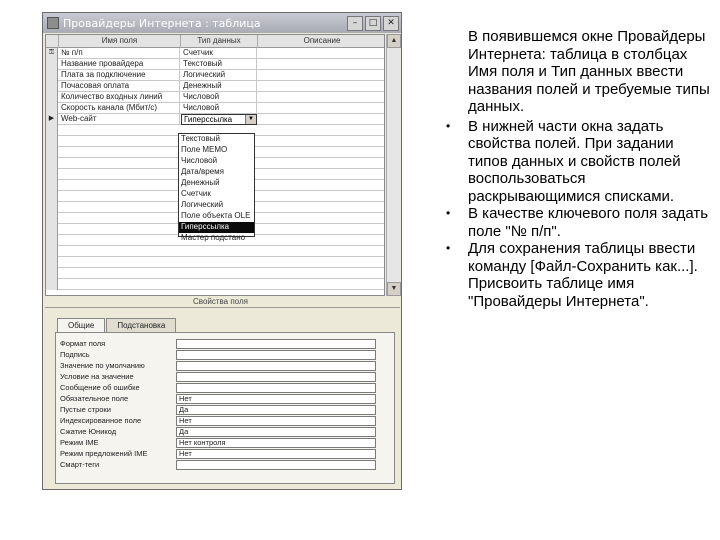  Describe the element at coordinates (53, 23) in the screenshot. I see `table-icon` at that location.